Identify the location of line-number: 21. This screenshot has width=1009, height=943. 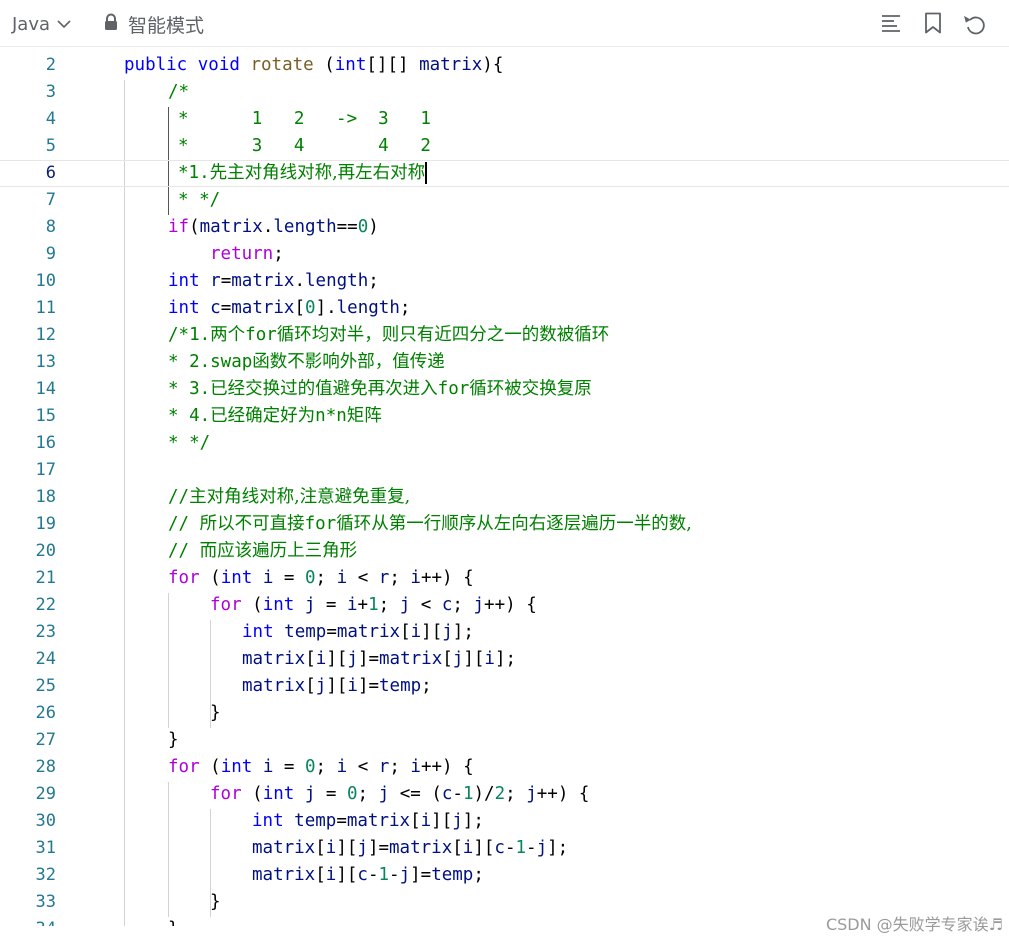
(45, 578).